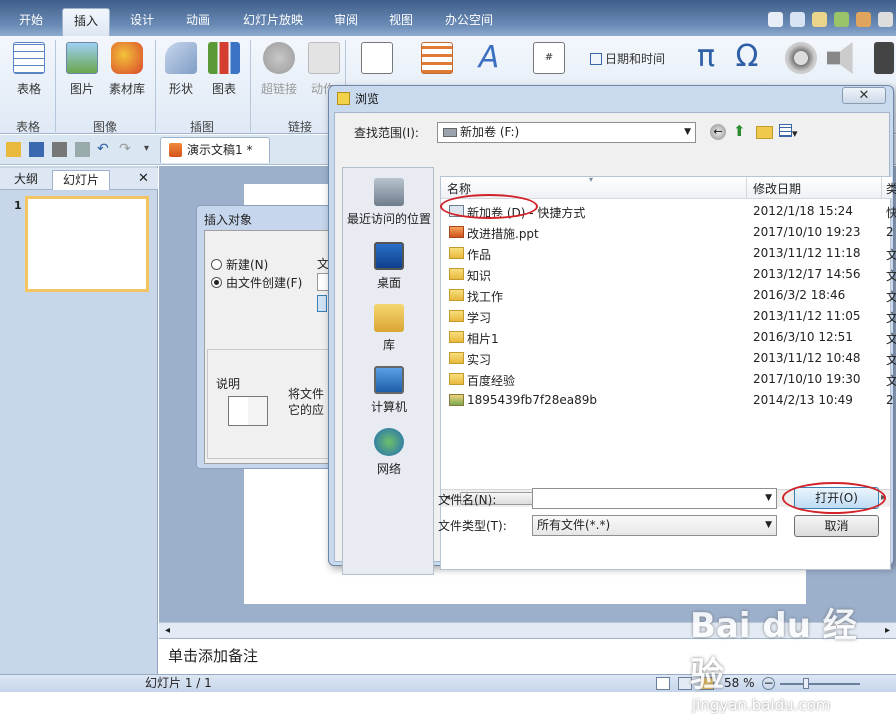 This screenshot has width=896, height=714. Describe the element at coordinates (777, 188) in the screenshot. I see `column-modified: 修改日期` at that location.